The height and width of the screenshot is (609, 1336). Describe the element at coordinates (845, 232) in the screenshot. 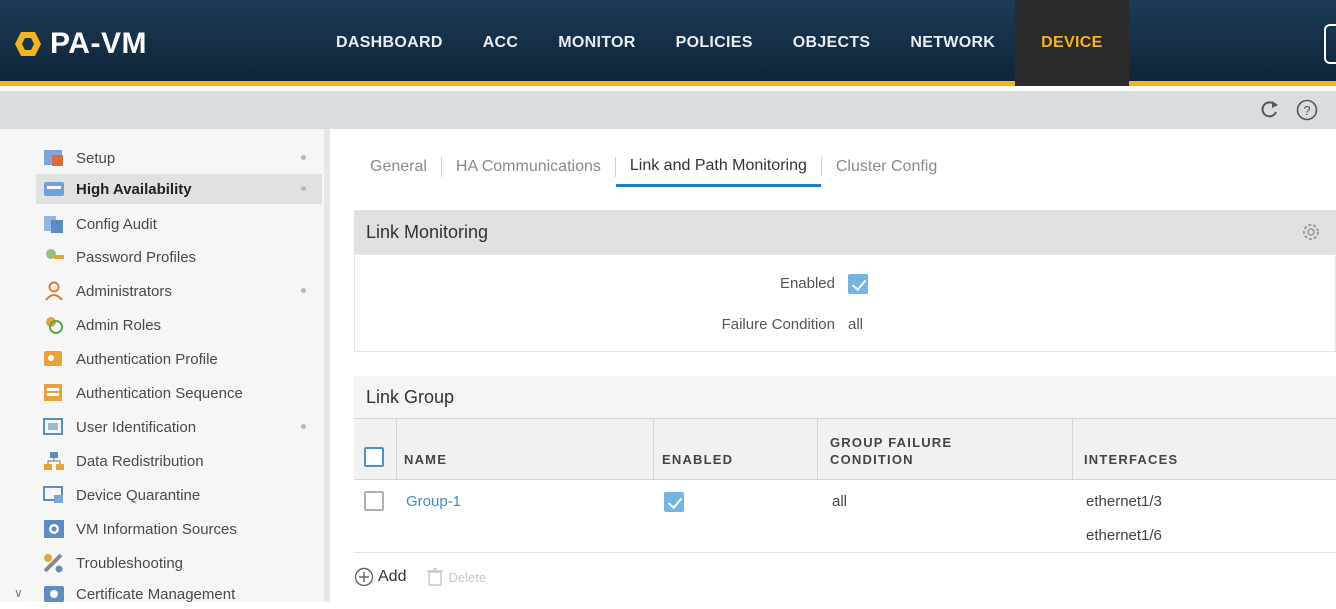

I see `link-monitoring-header: Link Monitoring` at that location.